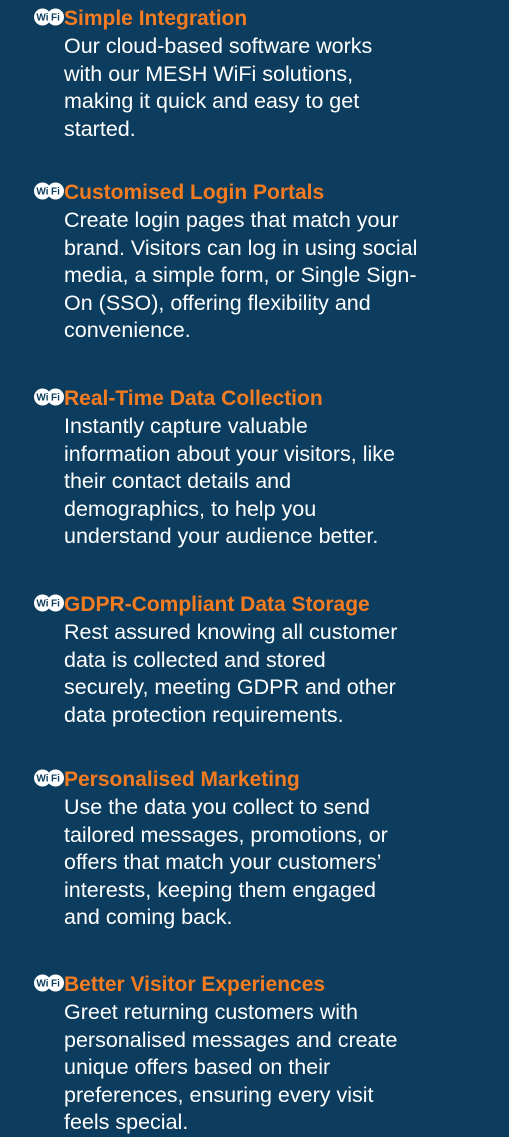  I want to click on feature-title: Customised Login Portals, so click(194, 192).